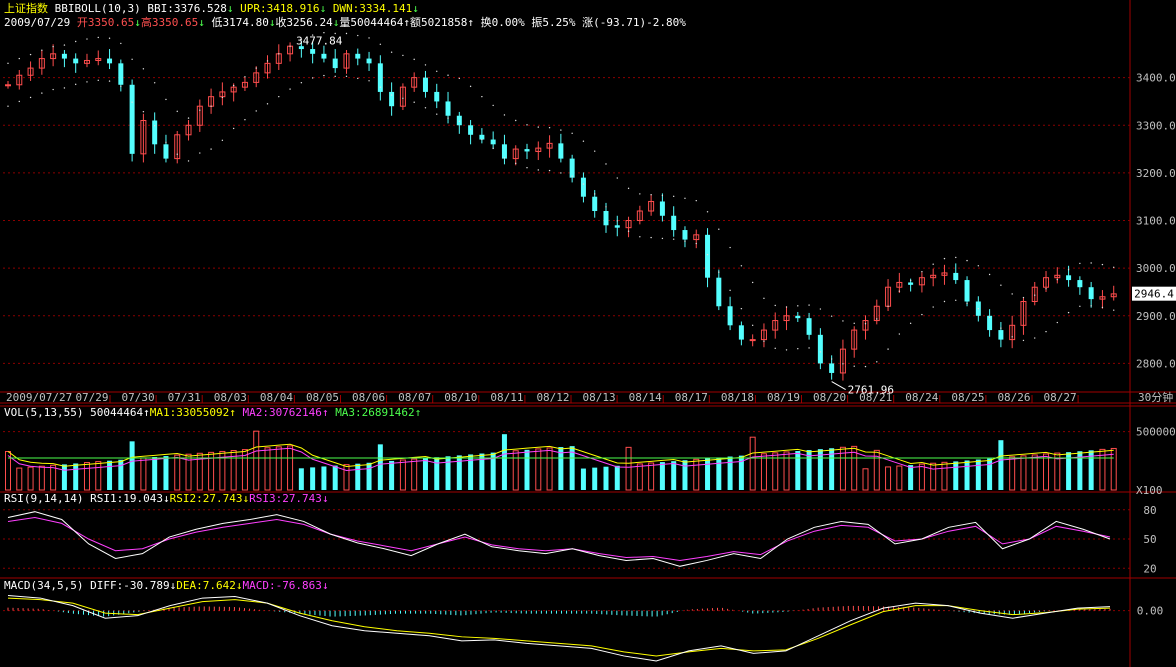  I want to click on date-tick-label: 2009/07/27, so click(39, 397).